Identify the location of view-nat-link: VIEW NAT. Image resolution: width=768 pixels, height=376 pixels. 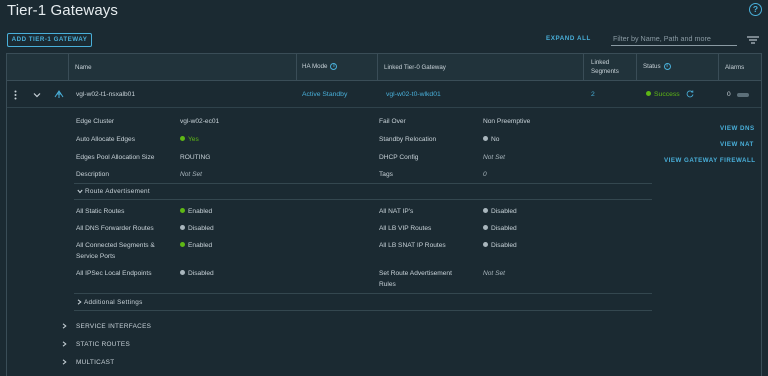
(737, 144).